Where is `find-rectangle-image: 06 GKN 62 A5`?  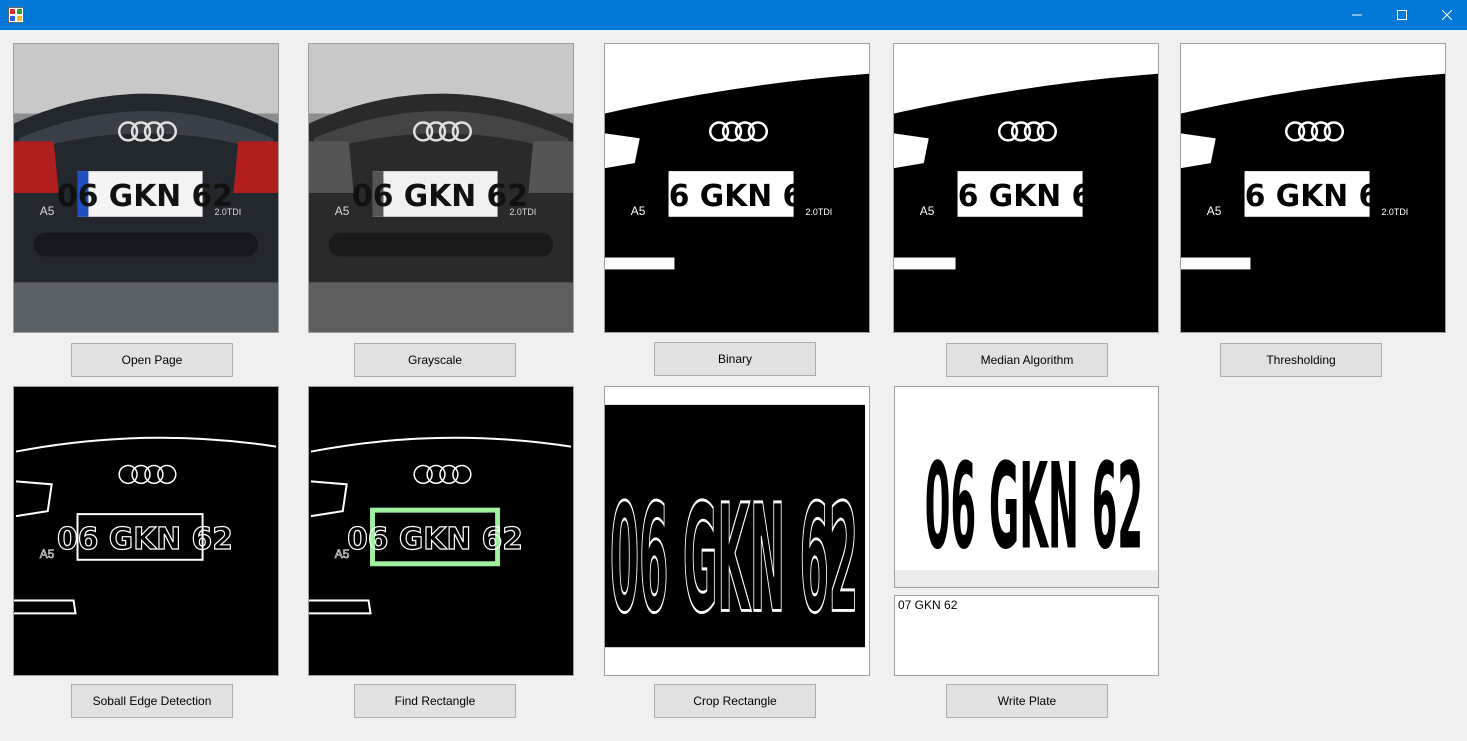
find-rectangle-image: 06 GKN 62 A5 is located at coordinates (441, 531).